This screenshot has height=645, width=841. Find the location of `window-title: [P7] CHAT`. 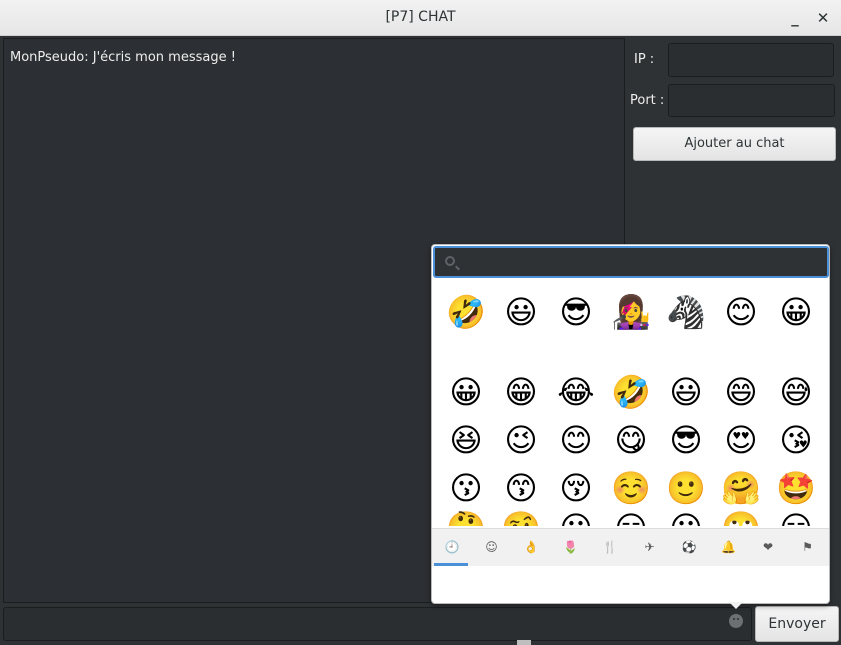

window-title: [P7] CHAT is located at coordinates (420, 17).